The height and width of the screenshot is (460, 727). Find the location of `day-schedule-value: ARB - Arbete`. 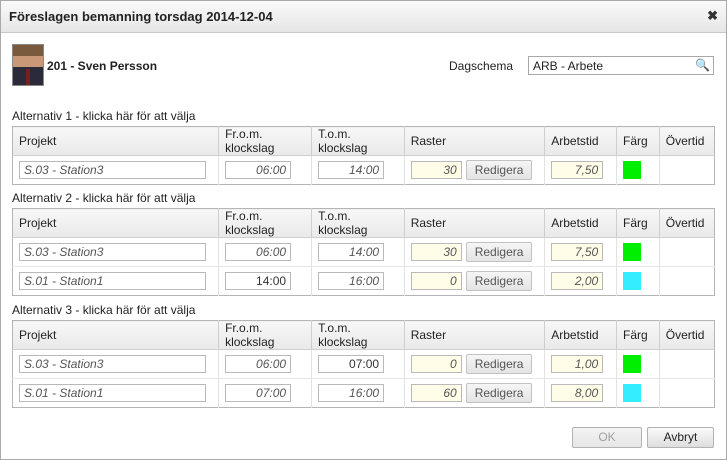

day-schedule-value: ARB - Arbete is located at coordinates (568, 66).